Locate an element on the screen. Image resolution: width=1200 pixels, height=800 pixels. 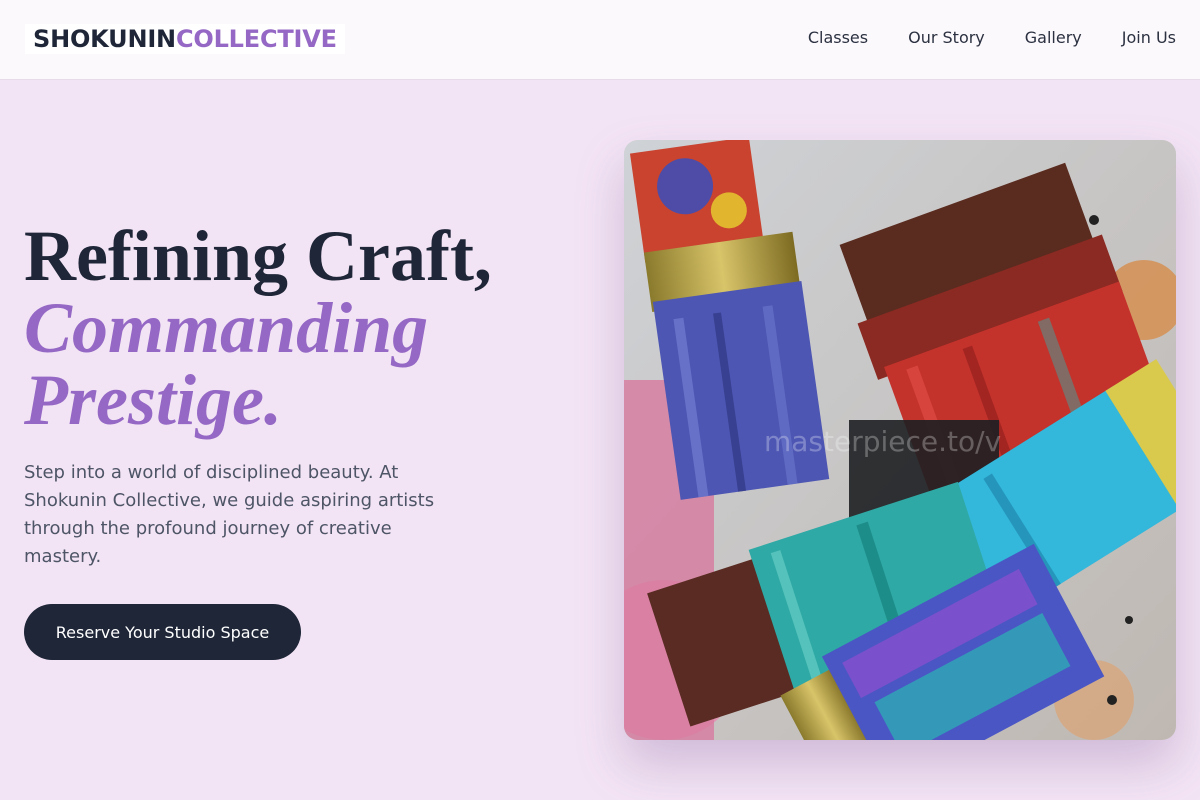
nav-link-classes: Classes is located at coordinates (838, 38).